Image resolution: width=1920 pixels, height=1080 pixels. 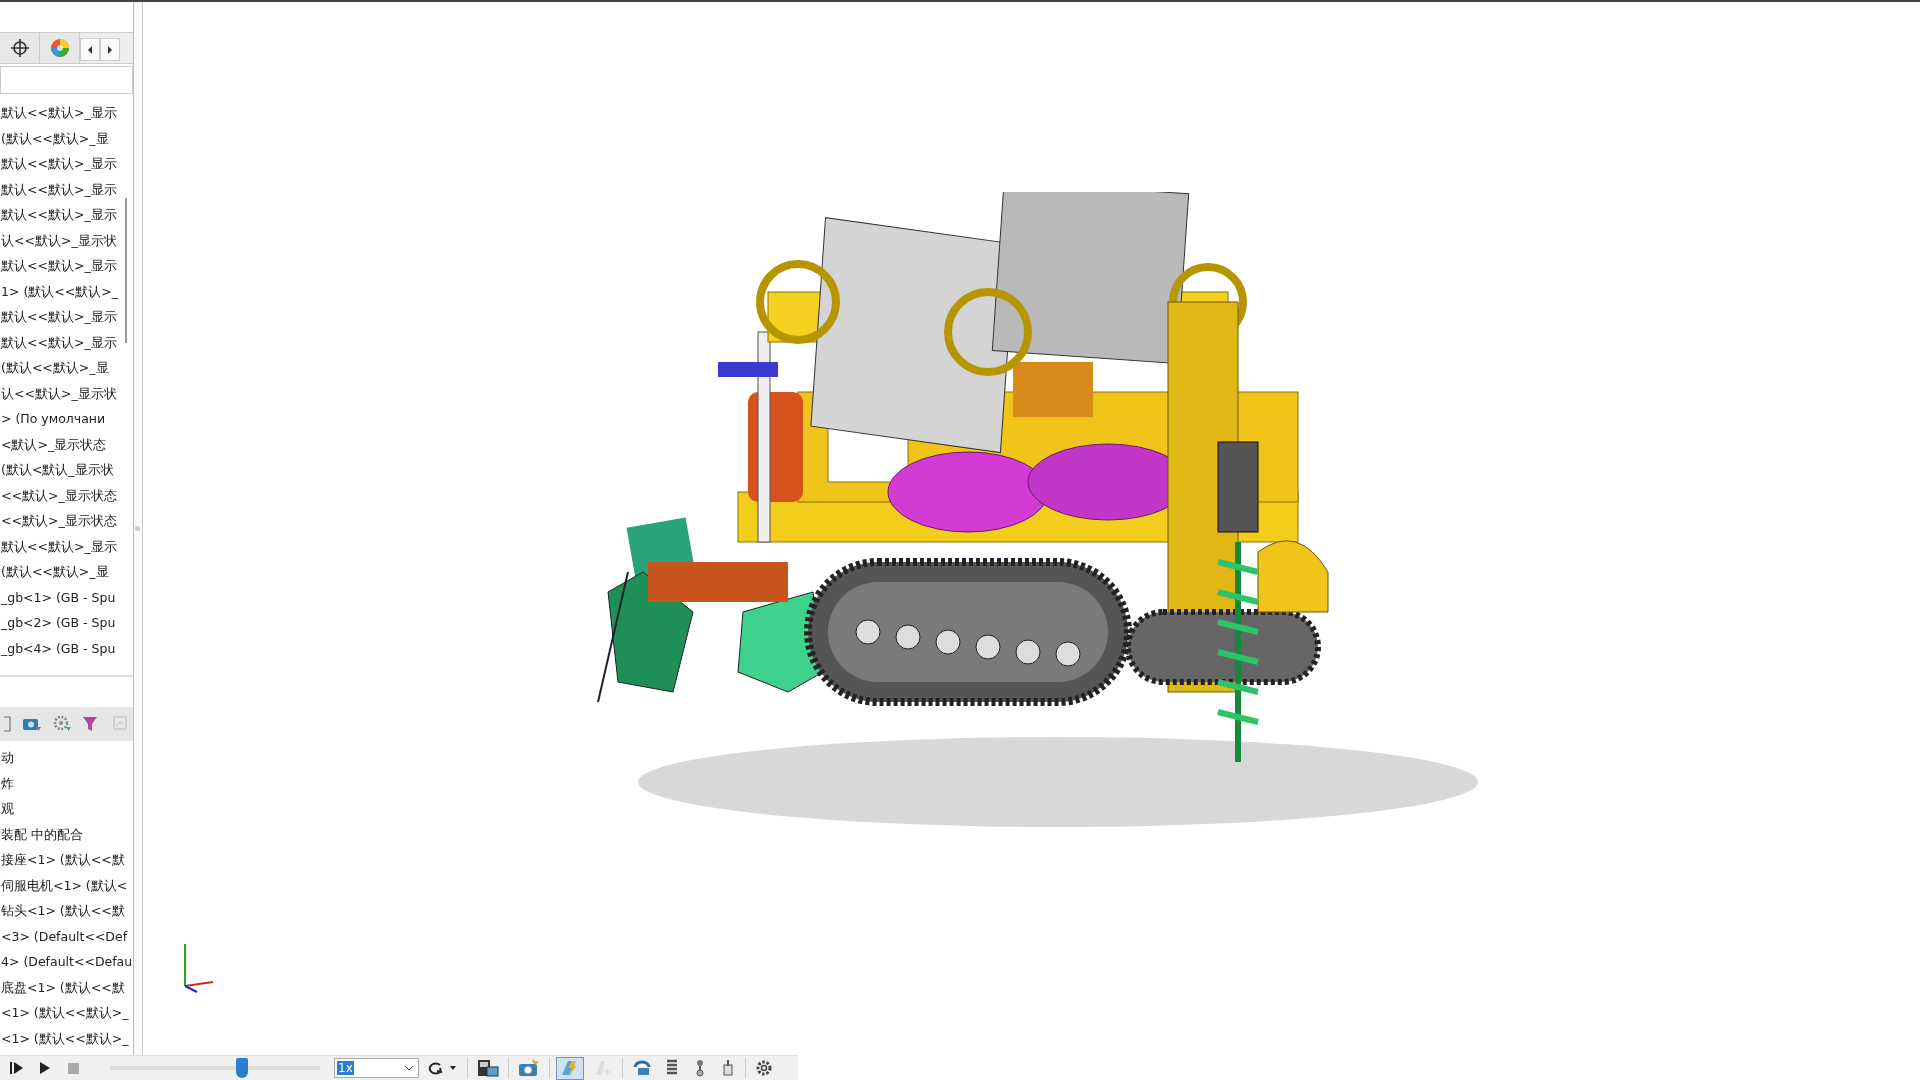 I want to click on crosshair-tab, so click(x=20, y=48).